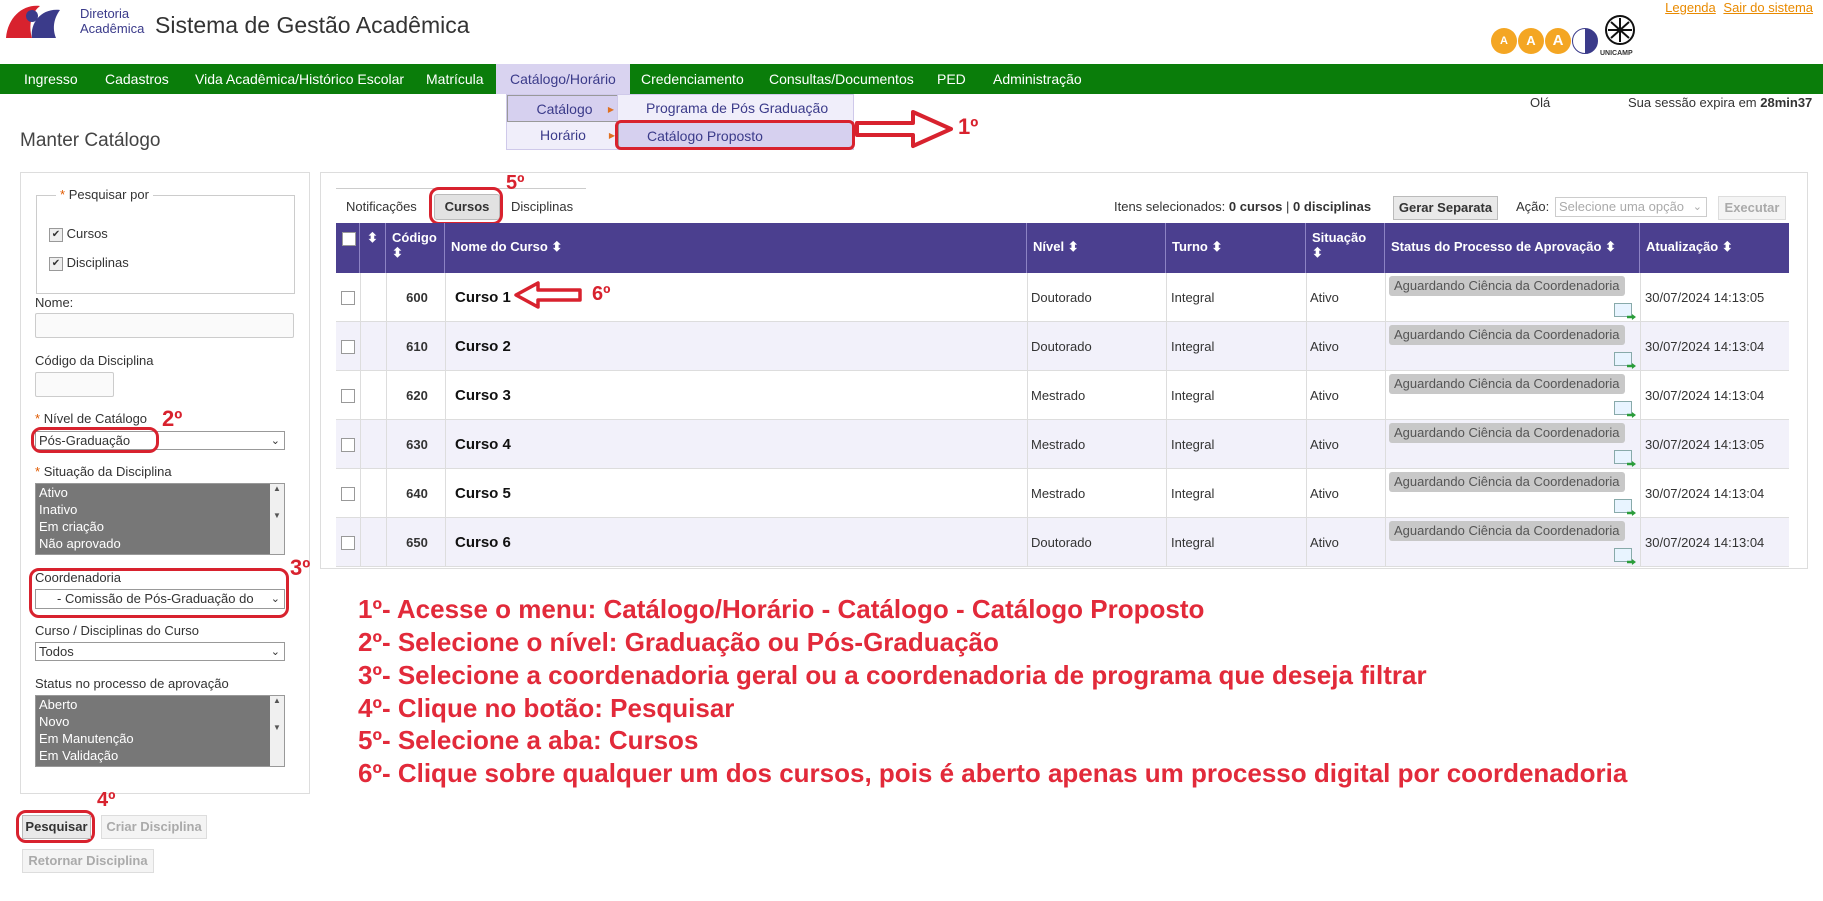 The width and height of the screenshot is (1823, 901). Describe the element at coordinates (455, 79) in the screenshot. I see `menu-matricula: Matrícula` at that location.